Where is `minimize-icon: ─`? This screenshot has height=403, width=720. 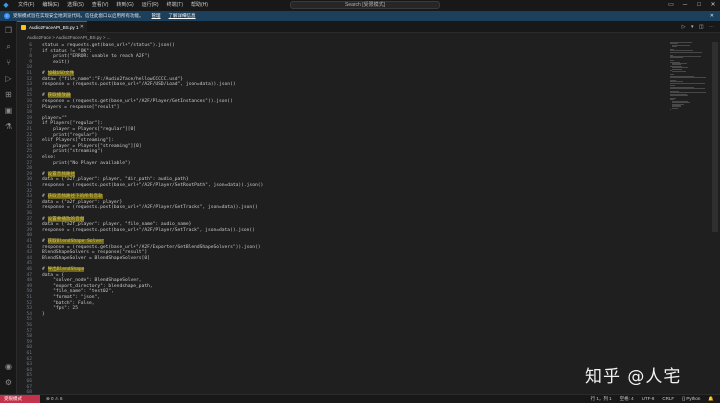
minimize-icon: ─ is located at coordinates (685, 5).